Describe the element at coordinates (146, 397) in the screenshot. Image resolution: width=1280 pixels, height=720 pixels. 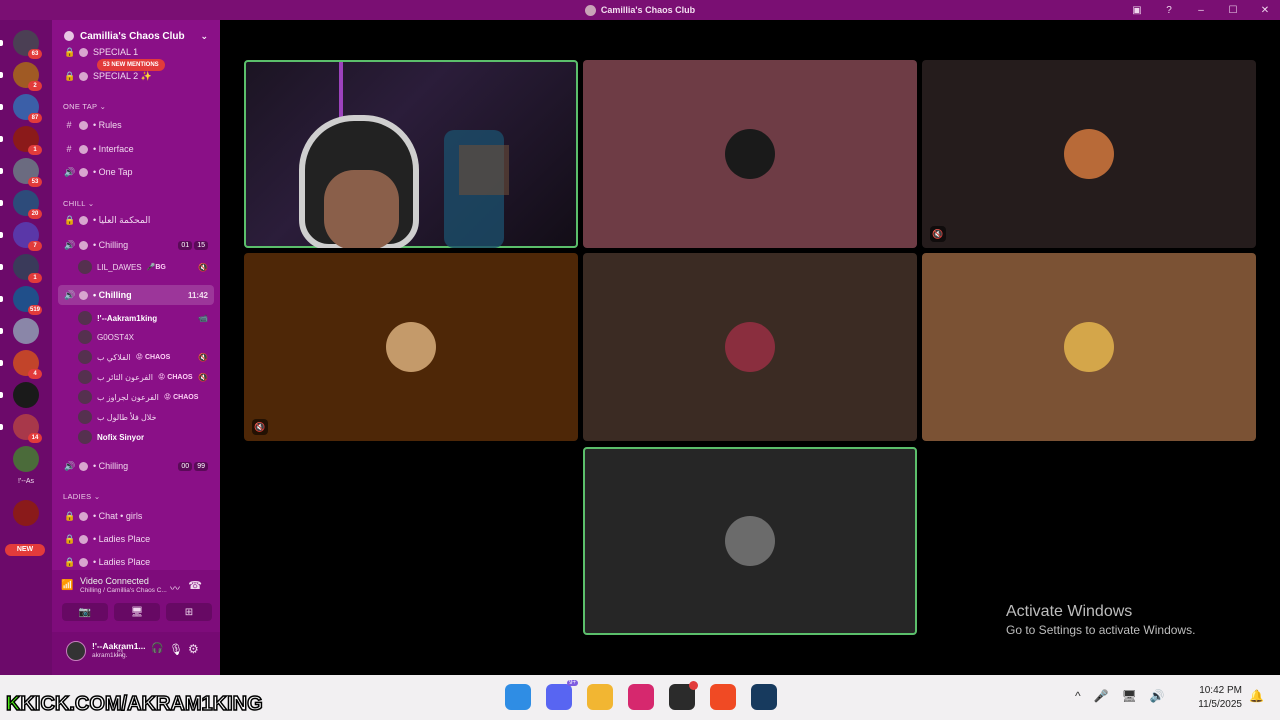
I see `voice-user: الفرعون لجراوز ب 😡 CHAOS` at that location.